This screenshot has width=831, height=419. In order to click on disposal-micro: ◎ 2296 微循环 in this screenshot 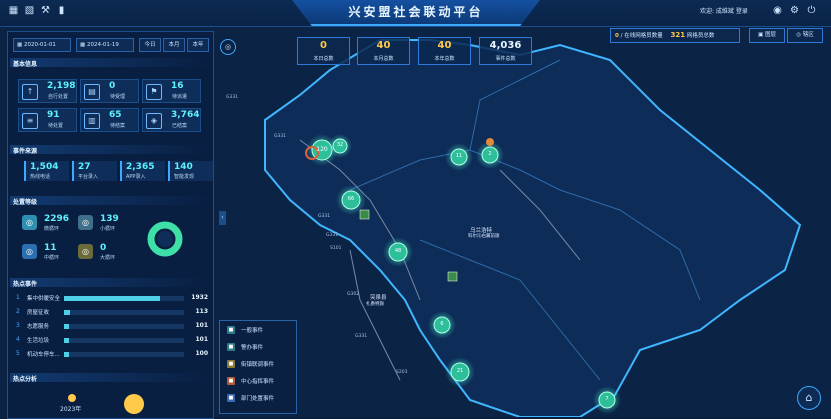, I will do `click(49, 223)`.